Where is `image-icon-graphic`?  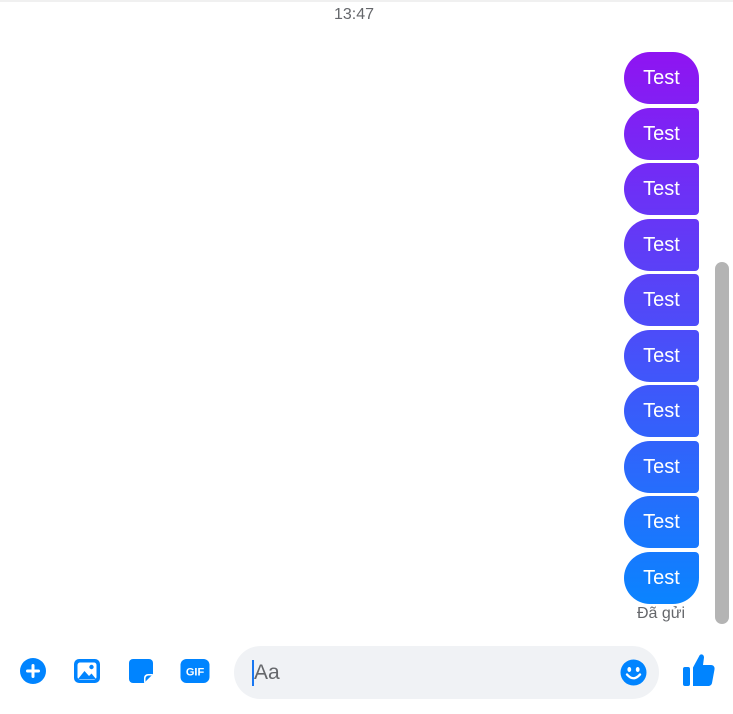
image-icon-graphic is located at coordinates (87, 671).